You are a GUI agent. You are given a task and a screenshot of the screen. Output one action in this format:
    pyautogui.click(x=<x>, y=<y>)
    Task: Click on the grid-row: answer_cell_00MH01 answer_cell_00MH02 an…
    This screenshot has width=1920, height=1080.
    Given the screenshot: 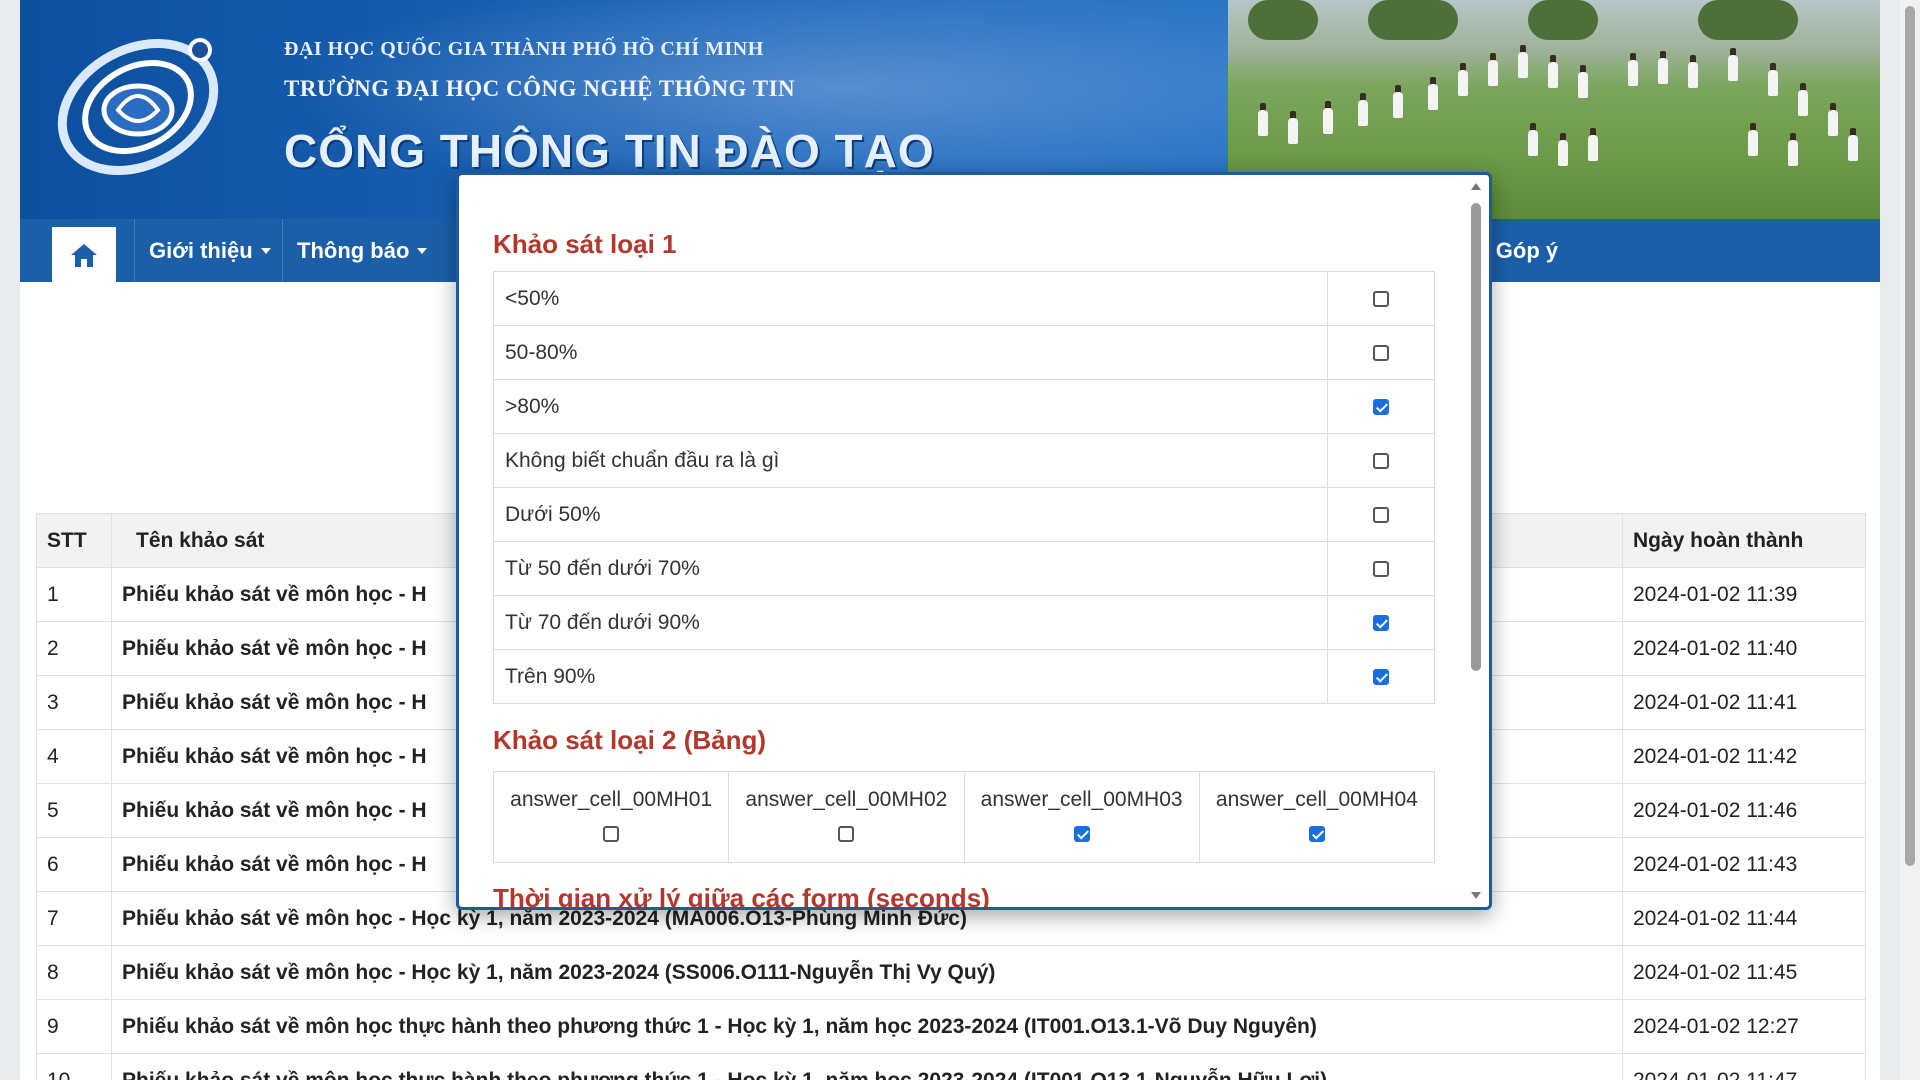 What is the action you would take?
    pyautogui.click(x=964, y=817)
    